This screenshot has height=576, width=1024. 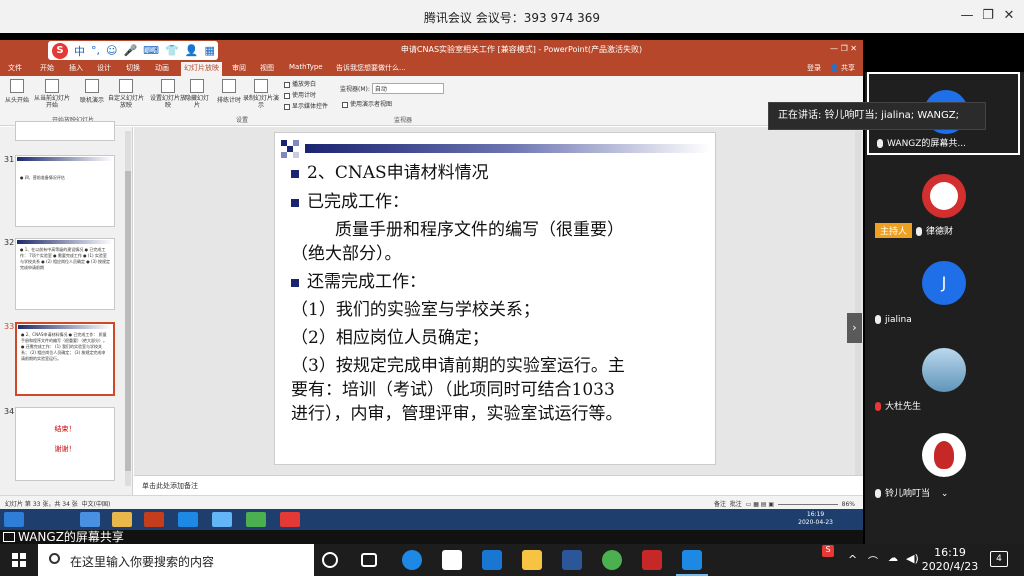 What do you see at coordinates (17, 91) in the screenshot?
I see `from-beginning-button: 从头开始` at bounding box center [17, 91].